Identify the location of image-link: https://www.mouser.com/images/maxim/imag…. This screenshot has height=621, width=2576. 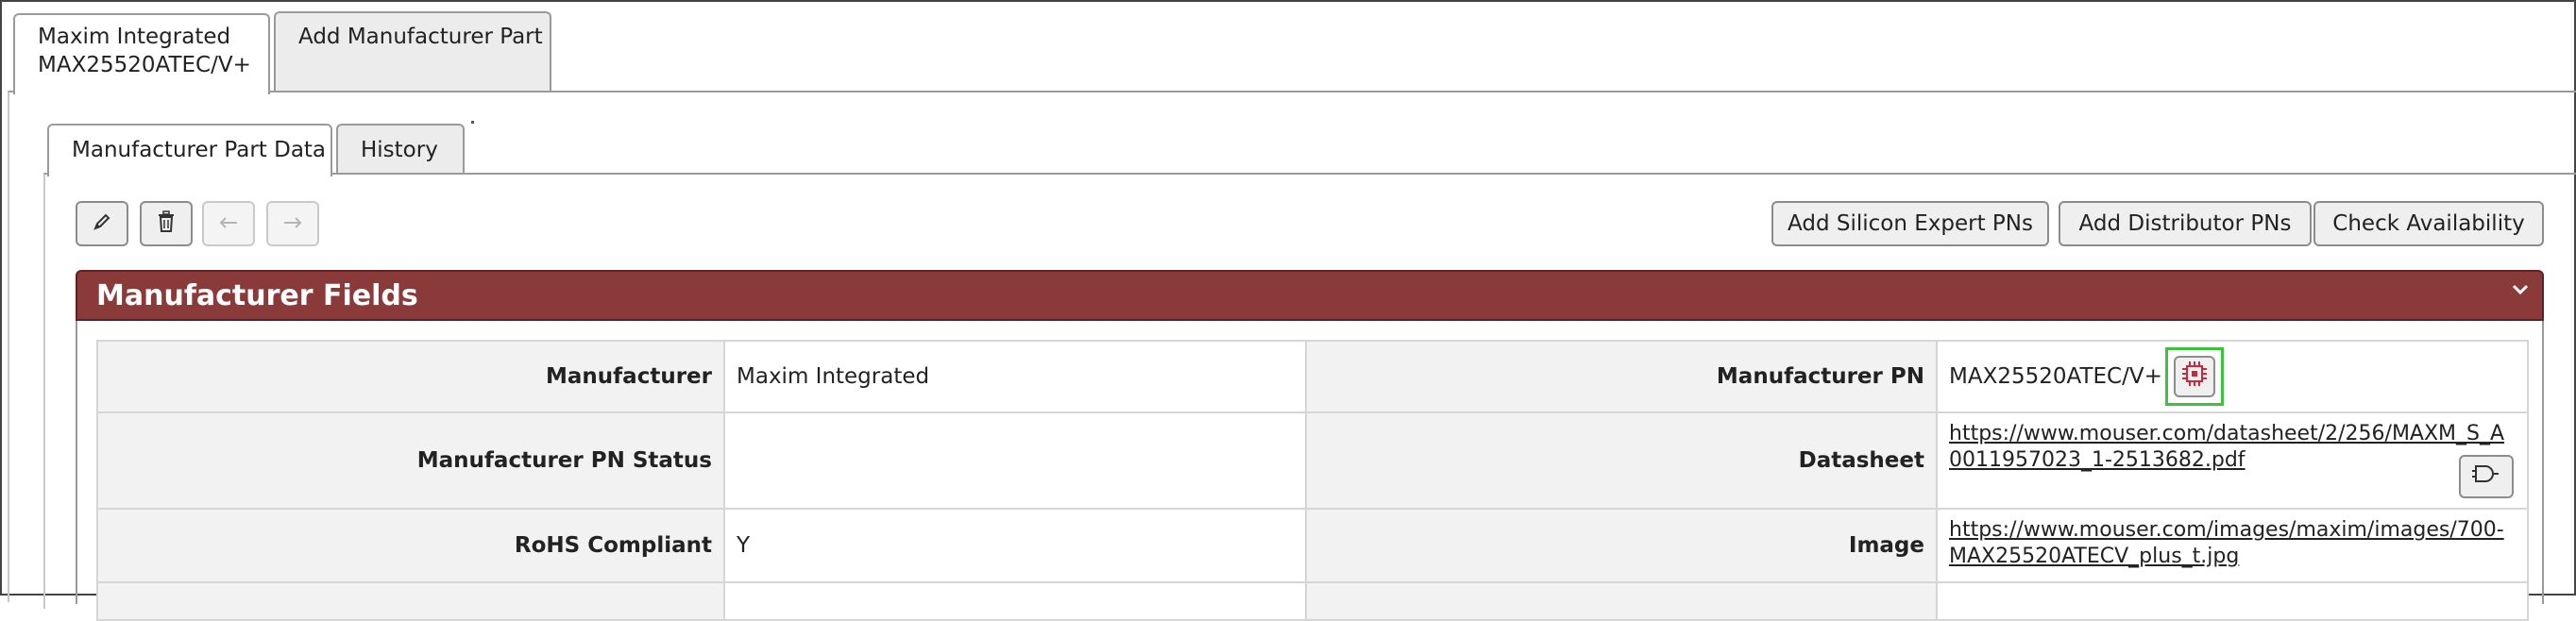
(2232, 543).